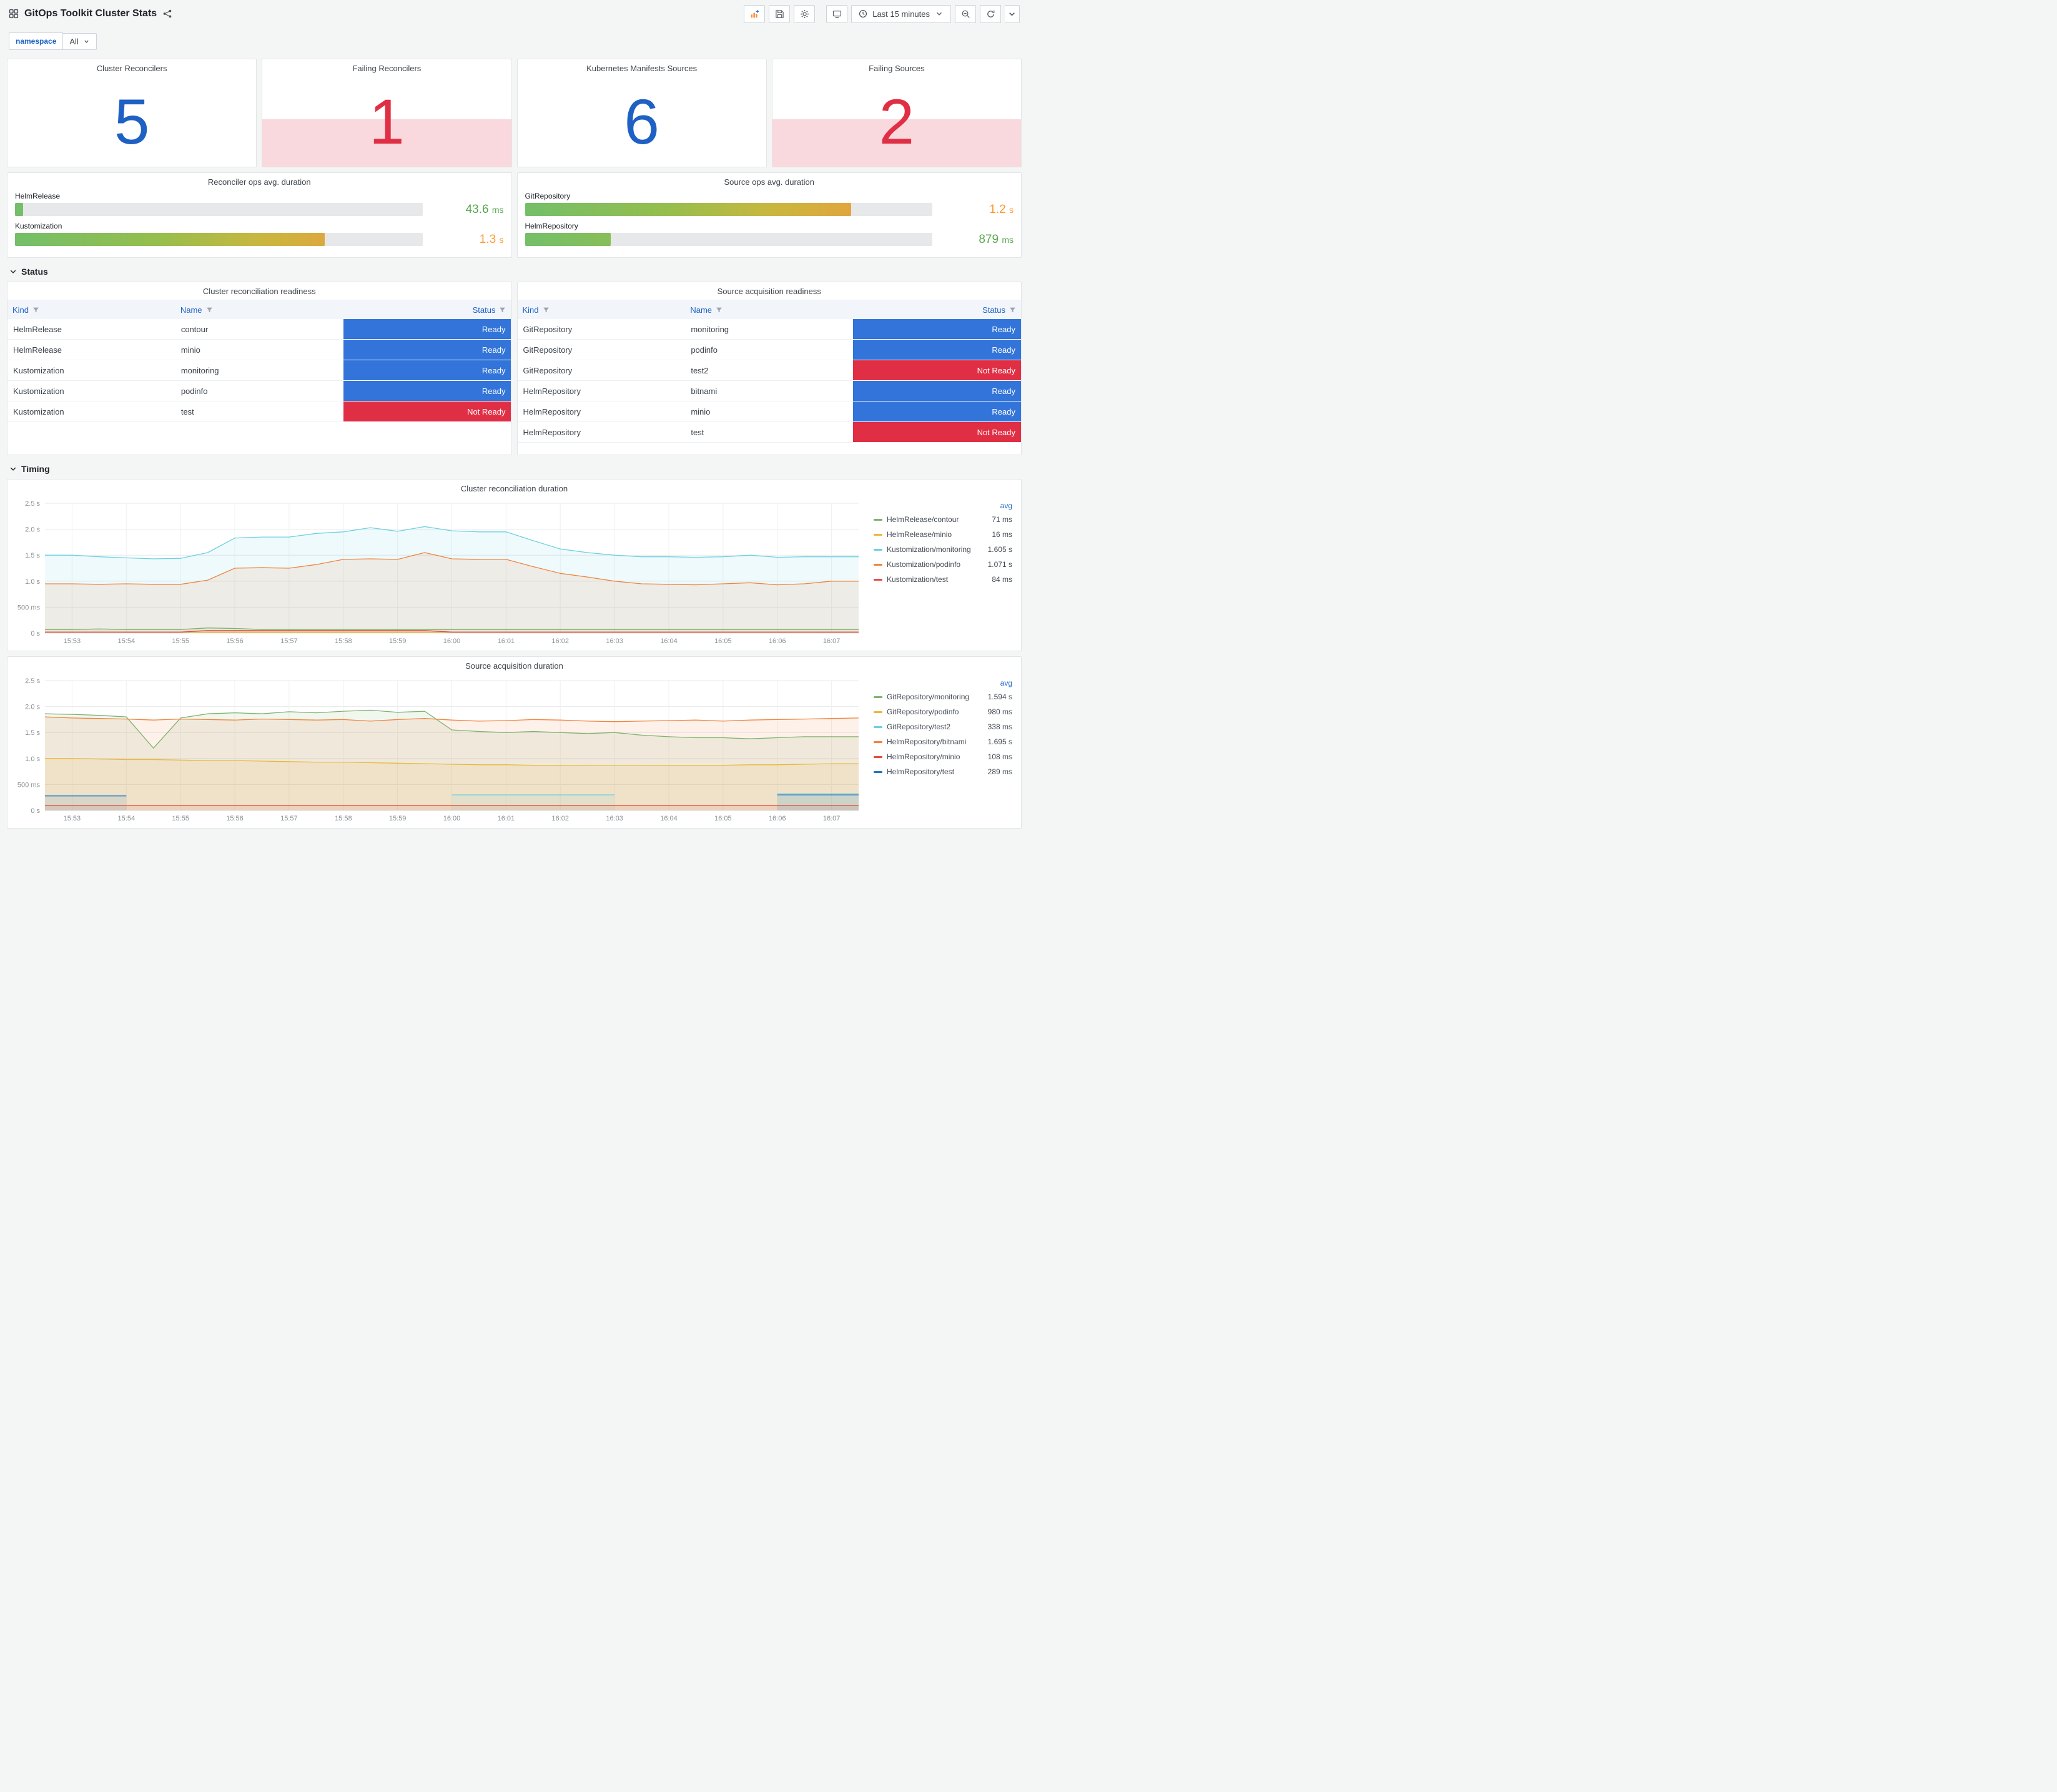 This screenshot has width=2057, height=1792. I want to click on legend-item: GitRepository/podinfo 980 ms, so click(943, 711).